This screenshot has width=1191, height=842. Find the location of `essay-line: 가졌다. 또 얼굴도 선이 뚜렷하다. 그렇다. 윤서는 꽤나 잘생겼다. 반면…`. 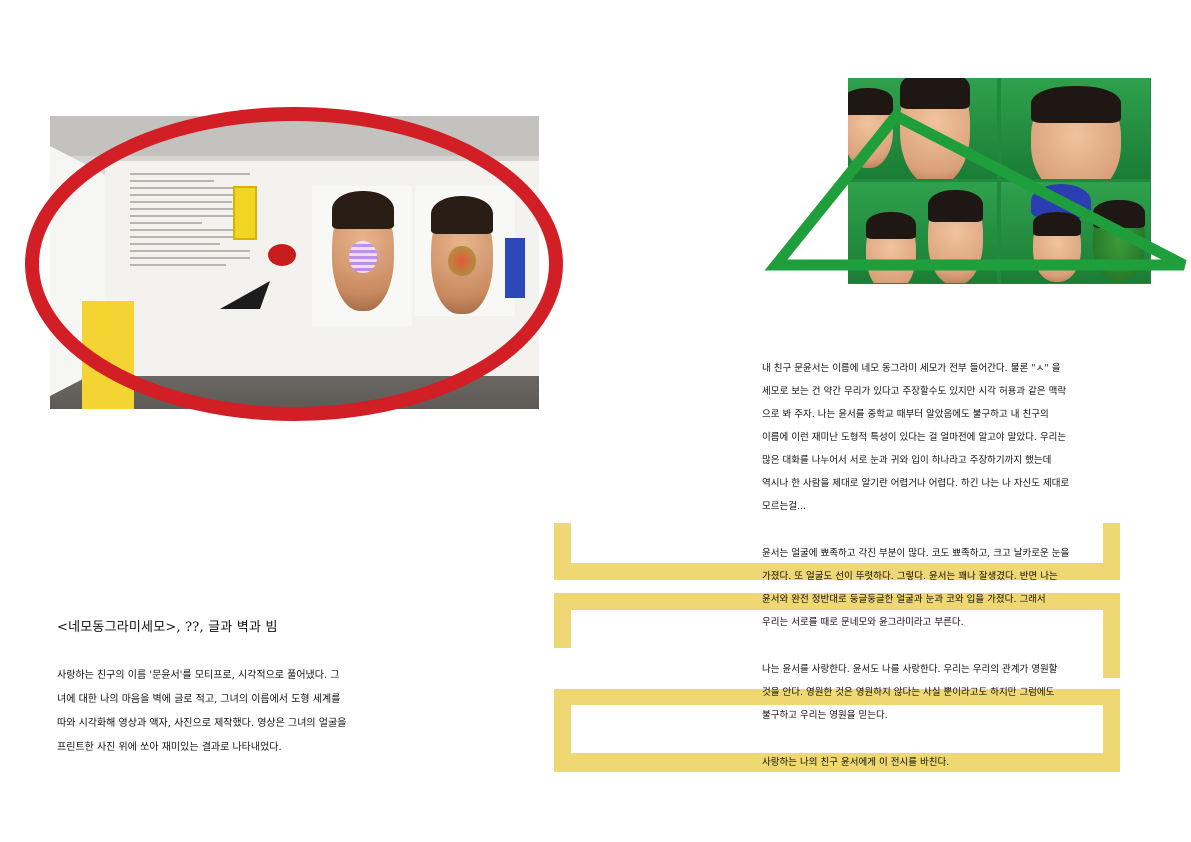

essay-line: 가졌다. 또 얼굴도 선이 뚜렷하다. 그렇다. 윤서는 꽤나 잘생겼다. 반면… is located at coordinates (910, 576).